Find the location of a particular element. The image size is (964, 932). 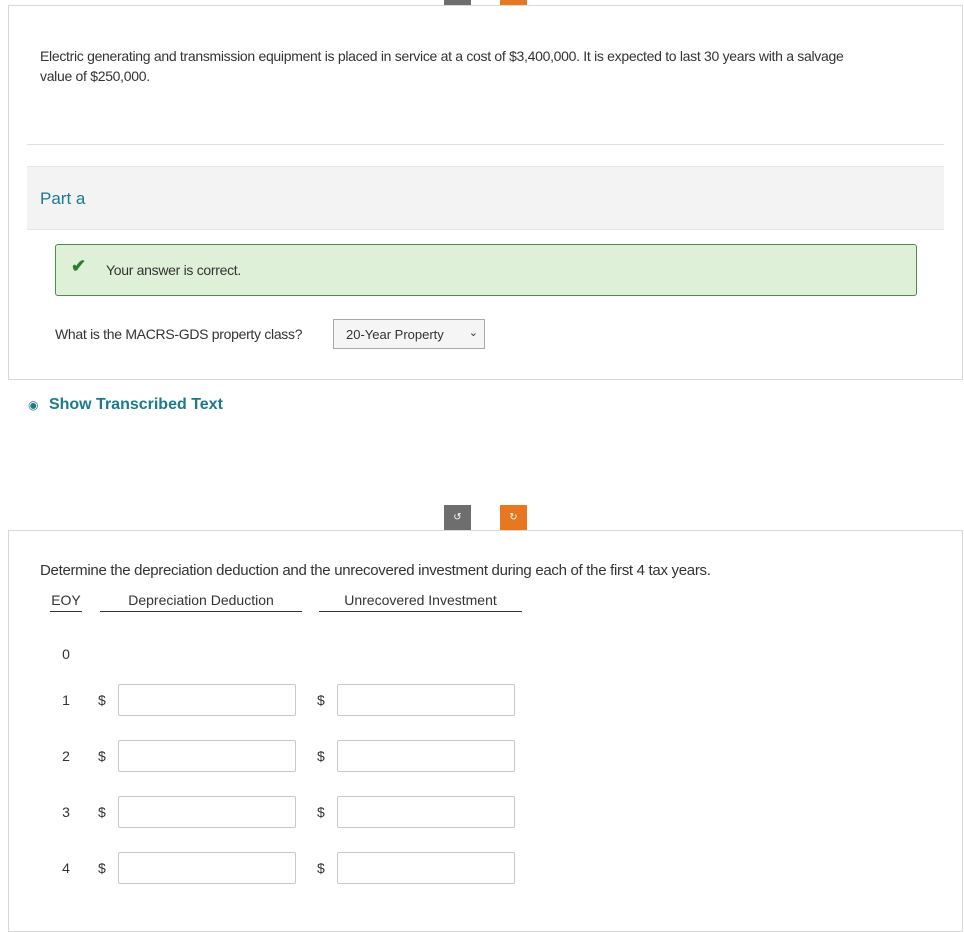

eye-icon: ◉ is located at coordinates (33, 405).